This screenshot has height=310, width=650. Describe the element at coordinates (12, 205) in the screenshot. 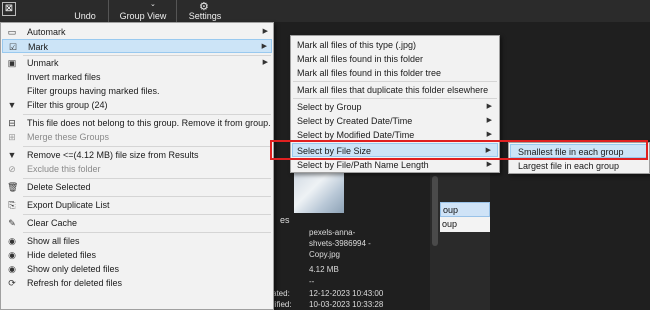

I see `export-icon: ⎘` at that location.